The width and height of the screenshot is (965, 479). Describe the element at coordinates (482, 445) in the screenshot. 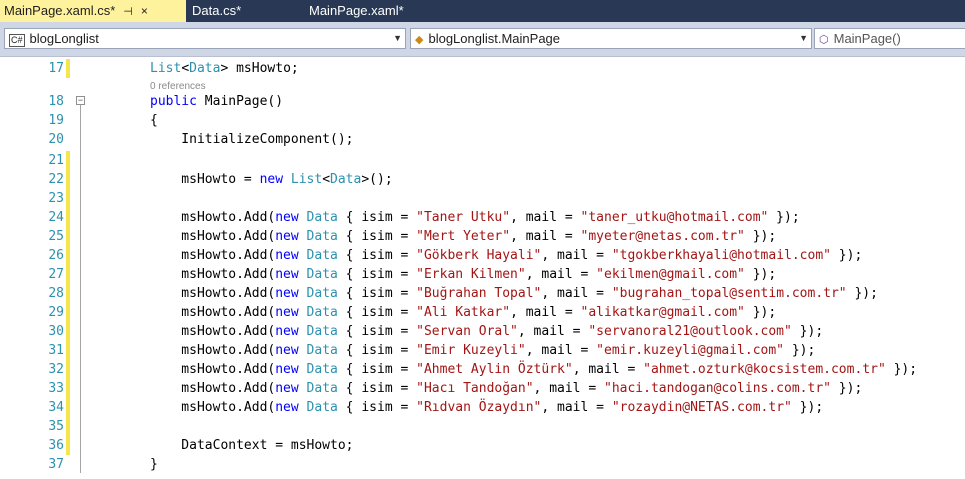

I see `code-line: 36 DataContext = msHowto;` at that location.